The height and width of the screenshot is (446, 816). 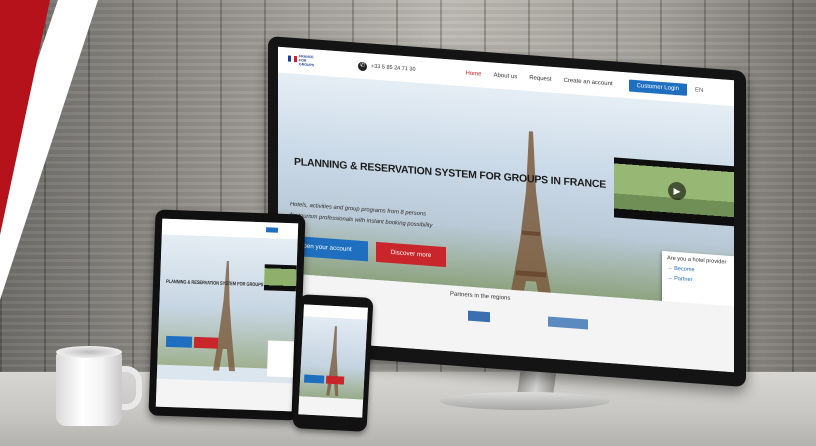 I want to click on monitor-stand-base, so click(x=525, y=401).